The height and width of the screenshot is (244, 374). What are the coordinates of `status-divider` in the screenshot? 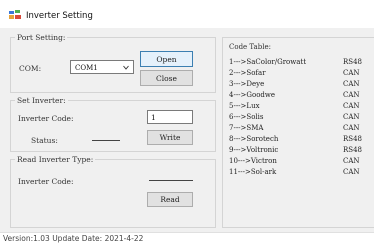 It's located at (106, 140).